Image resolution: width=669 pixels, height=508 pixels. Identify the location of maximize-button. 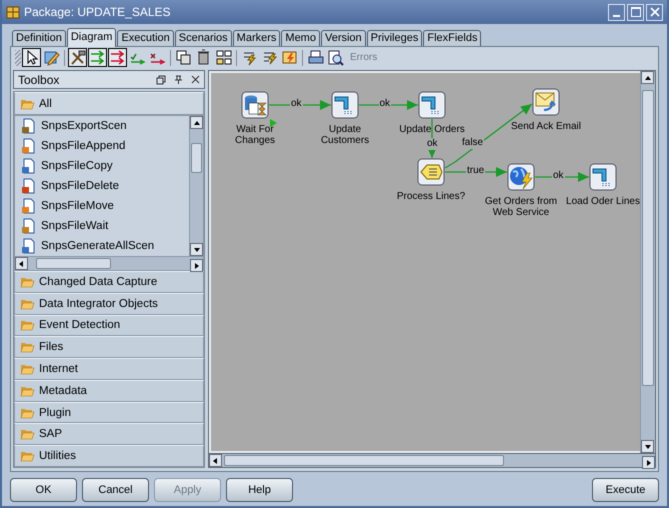
(635, 12).